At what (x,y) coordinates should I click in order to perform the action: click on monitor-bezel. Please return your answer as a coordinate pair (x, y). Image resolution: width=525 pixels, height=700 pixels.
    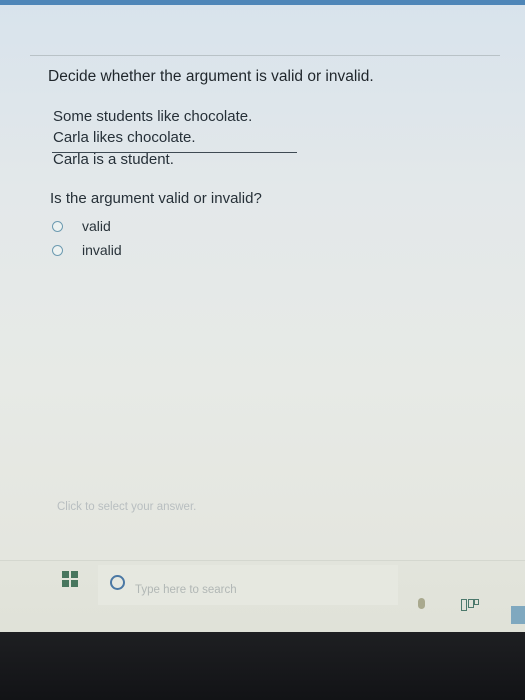
    Looking at the image, I should click on (262, 666).